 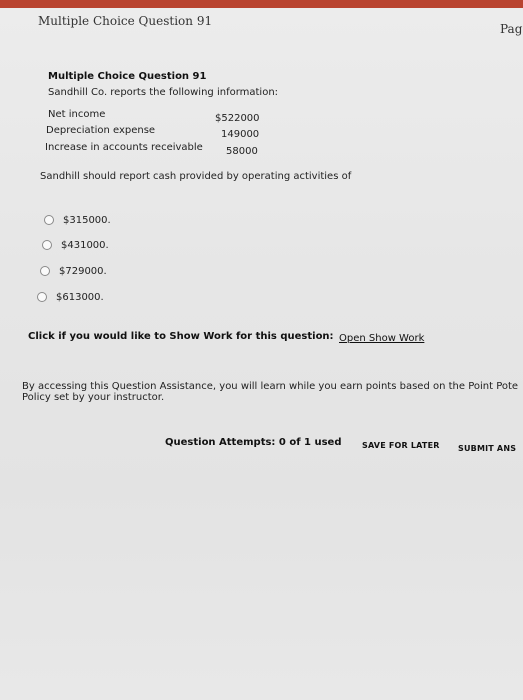 I want to click on page-label: Page, so click(x=511, y=29).